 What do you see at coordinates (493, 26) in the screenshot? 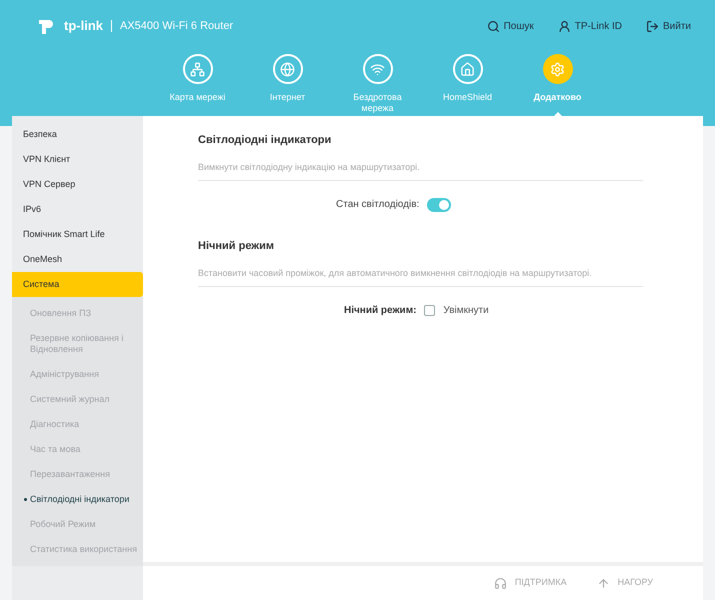
I see `search-icon` at bounding box center [493, 26].